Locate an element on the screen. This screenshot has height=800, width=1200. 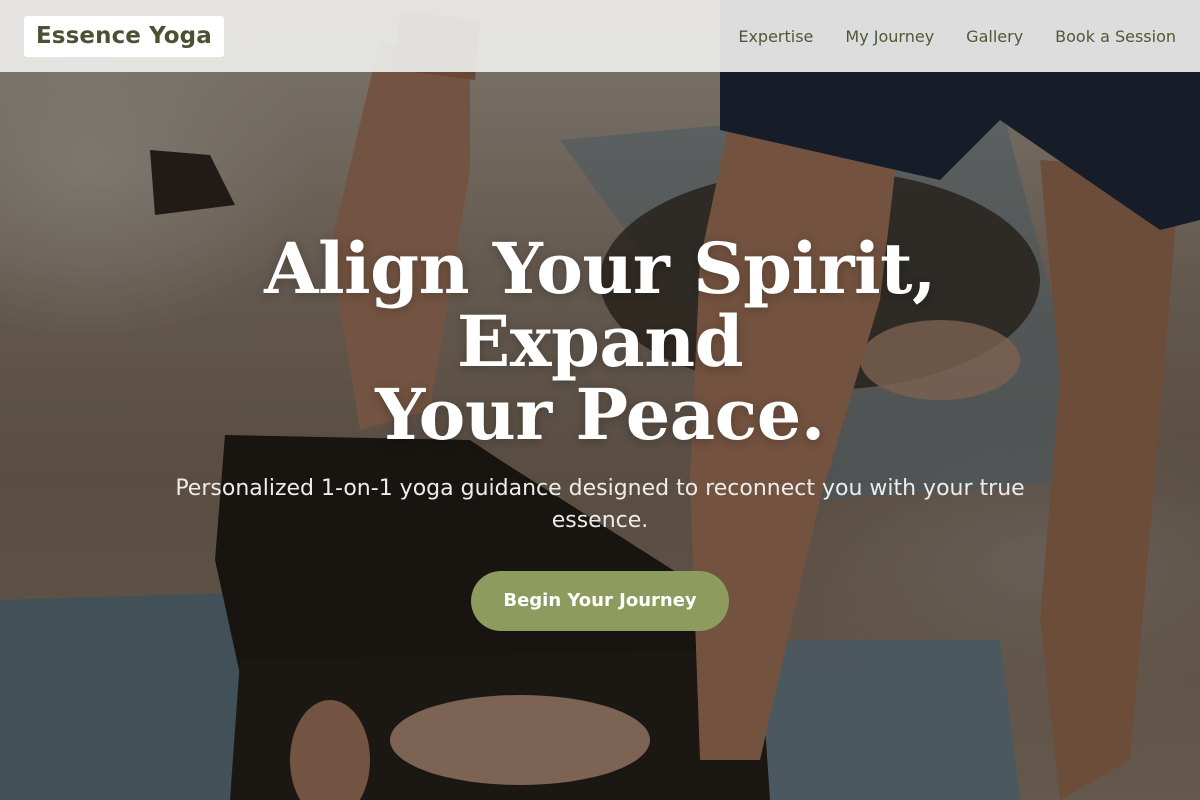
nav-link-expertise: Expertise is located at coordinates (775, 36).